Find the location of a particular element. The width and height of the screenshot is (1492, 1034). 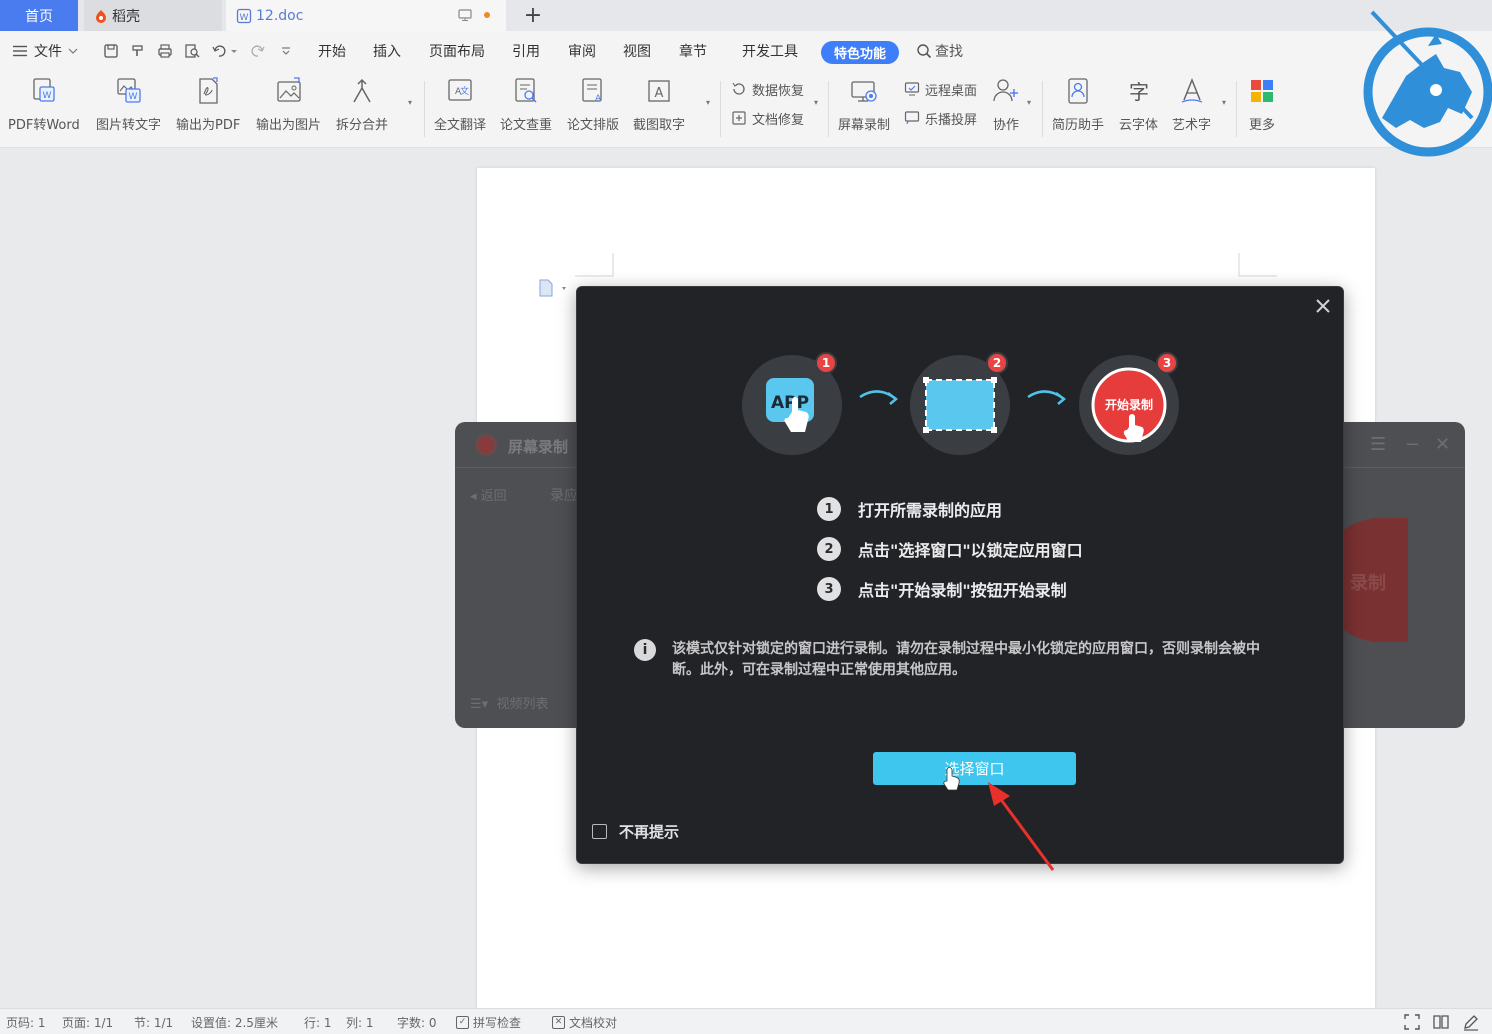

paper-layout-button: A 论文排版 is located at coordinates (593, 107).